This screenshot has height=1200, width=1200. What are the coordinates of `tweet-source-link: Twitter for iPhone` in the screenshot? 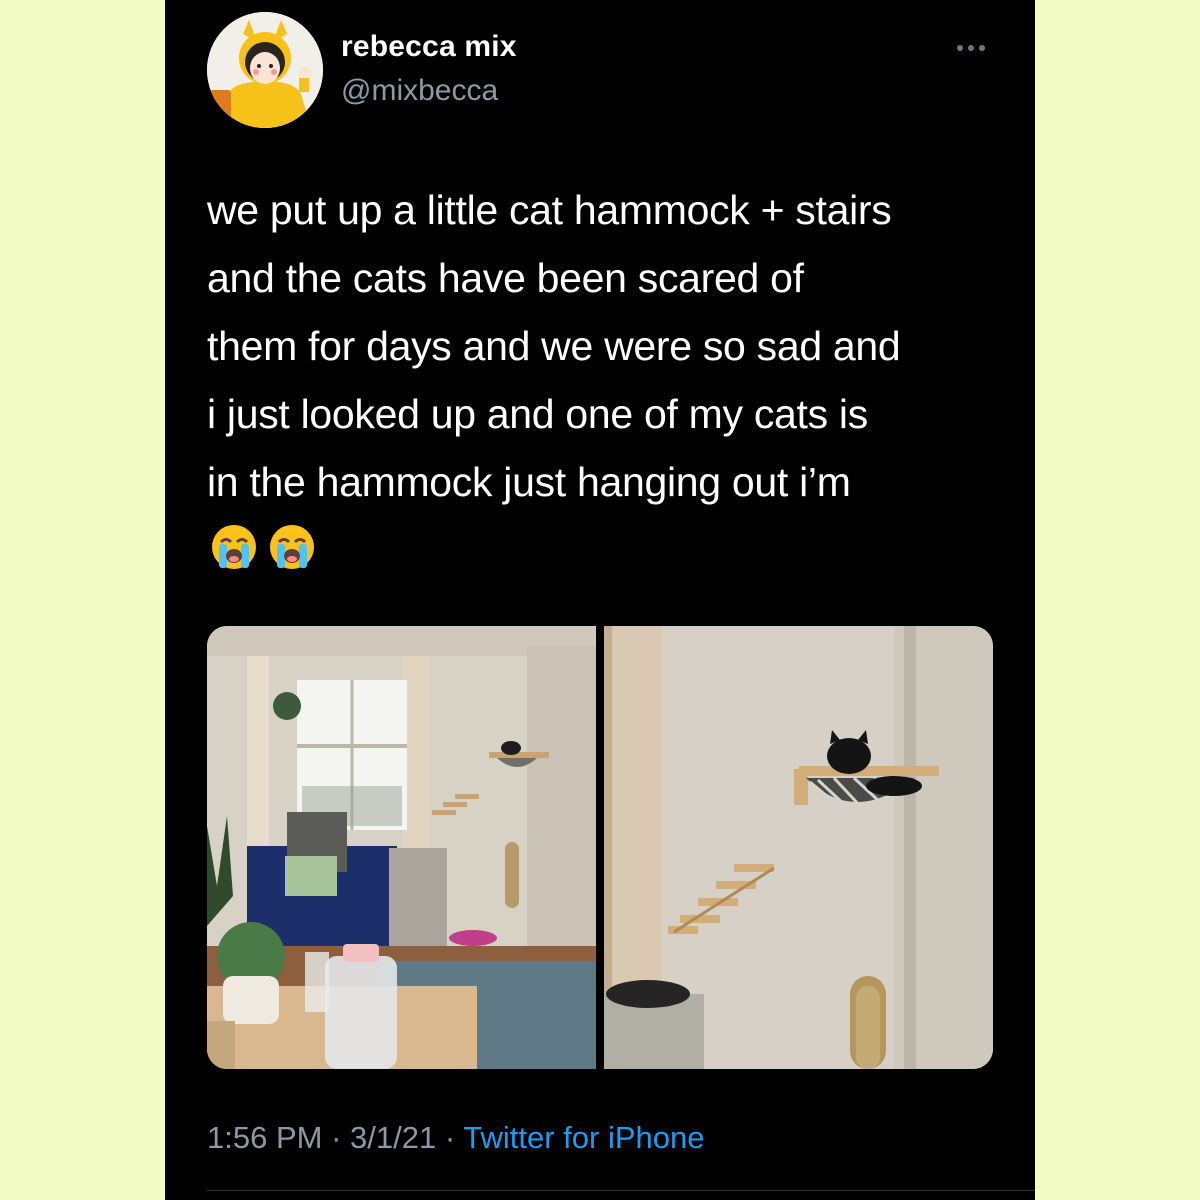 It's located at (583, 1137).